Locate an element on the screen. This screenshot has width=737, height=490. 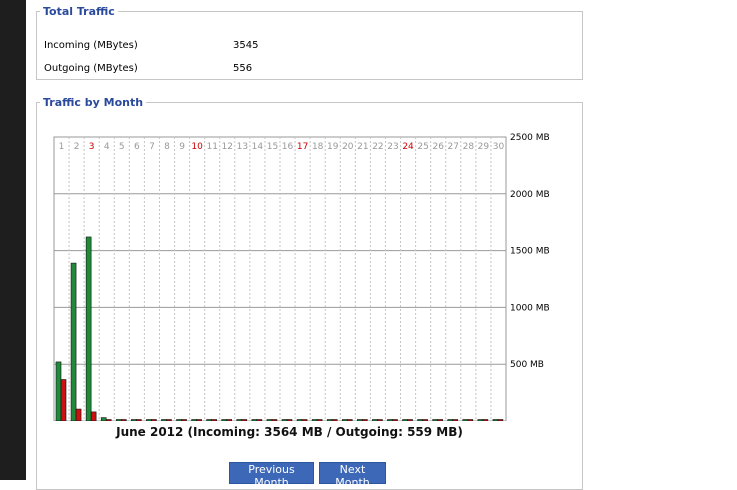
day-label: 27 is located at coordinates (453, 147).